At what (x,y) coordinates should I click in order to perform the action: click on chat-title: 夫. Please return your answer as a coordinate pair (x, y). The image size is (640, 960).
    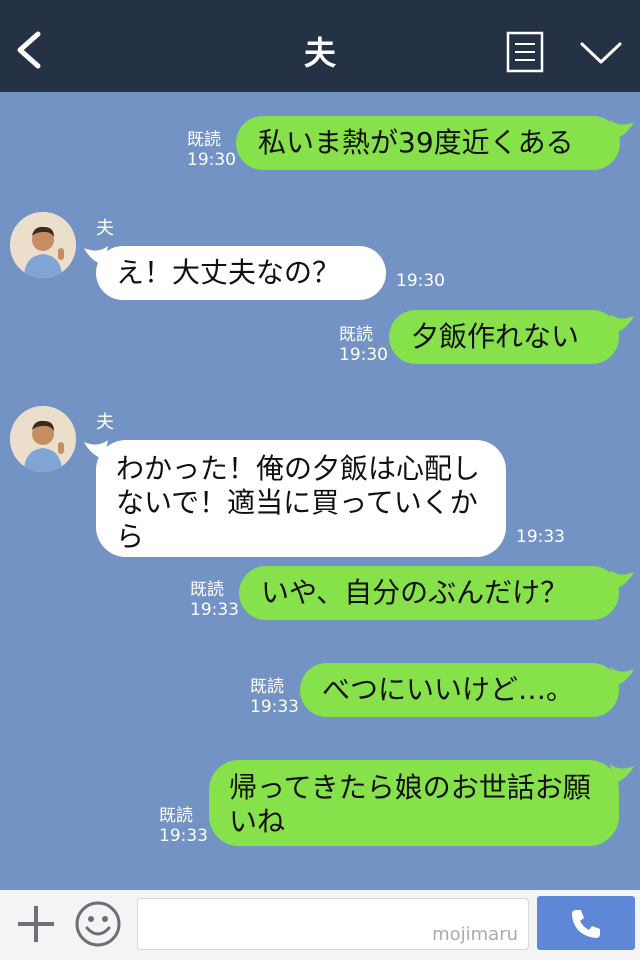
    Looking at the image, I should click on (319, 53).